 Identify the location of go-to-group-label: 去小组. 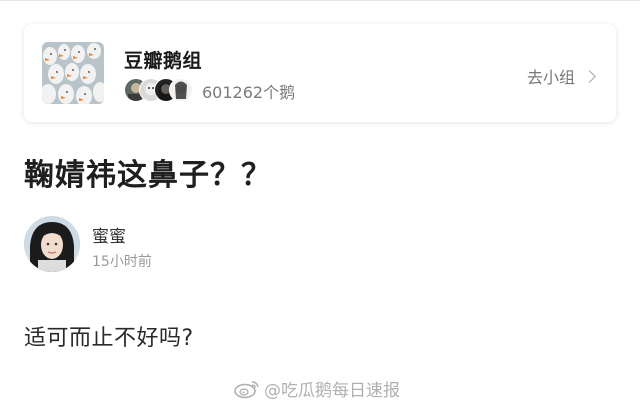
(551, 76).